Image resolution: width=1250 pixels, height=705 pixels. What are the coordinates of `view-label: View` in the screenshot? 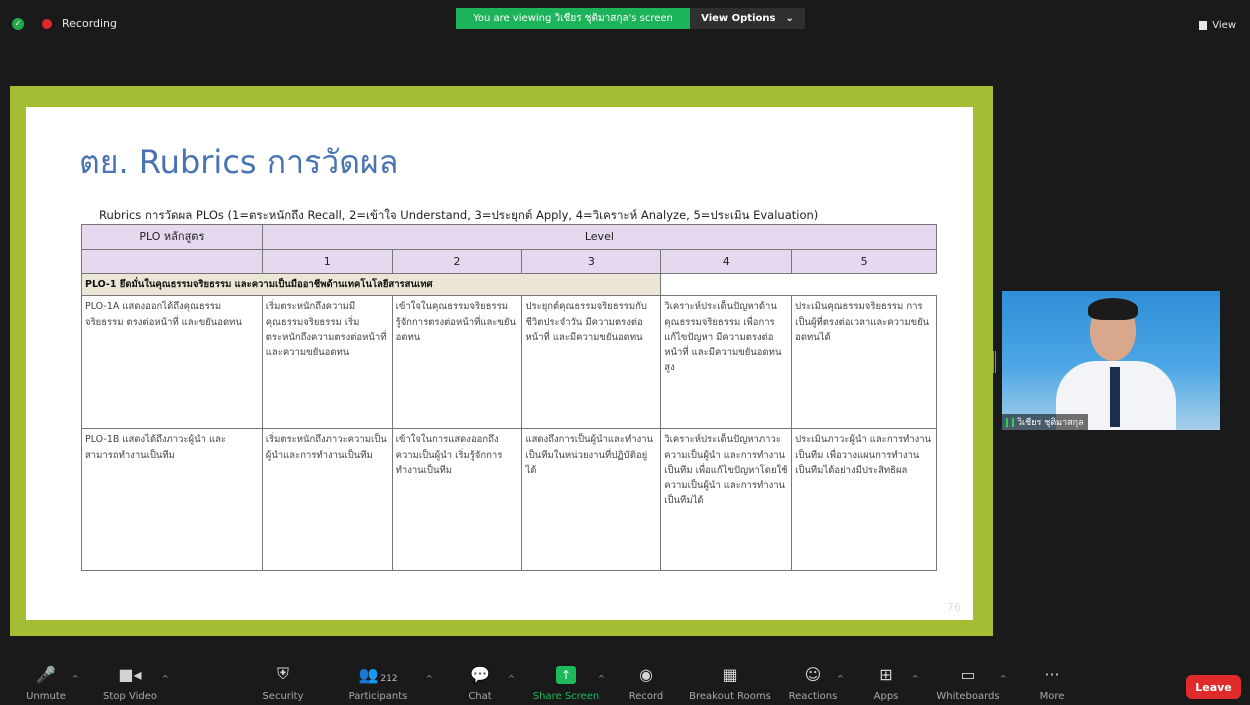 It's located at (1224, 25).